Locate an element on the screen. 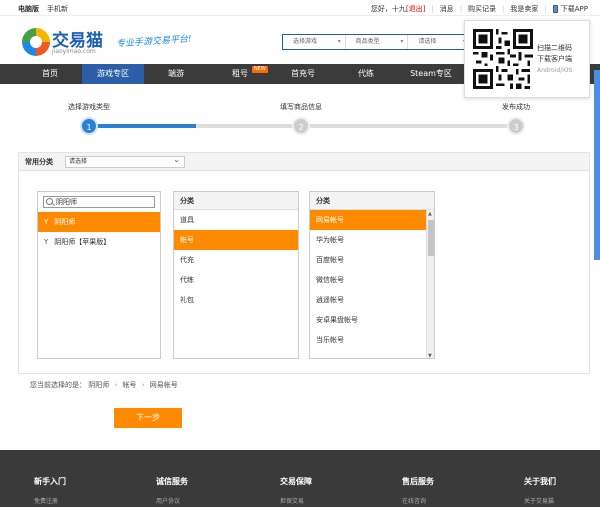 This screenshot has height=507, width=600. option-select: 请选择 is located at coordinates (440, 42).